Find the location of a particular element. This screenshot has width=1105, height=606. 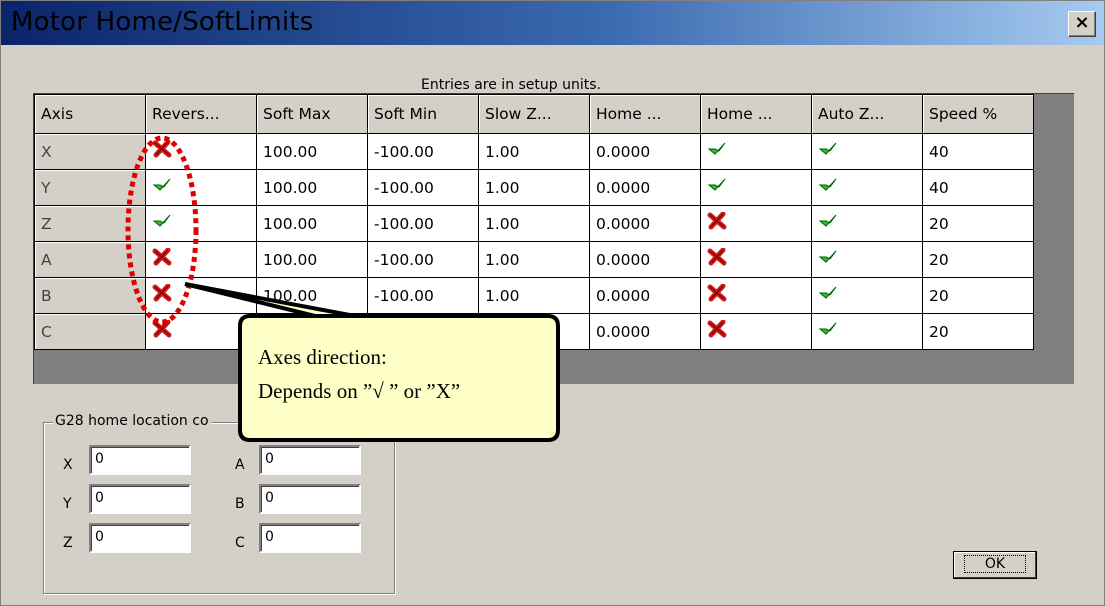

callout-text: Axes direction: Depends on ”√ ” or ”X” is located at coordinates (359, 374).